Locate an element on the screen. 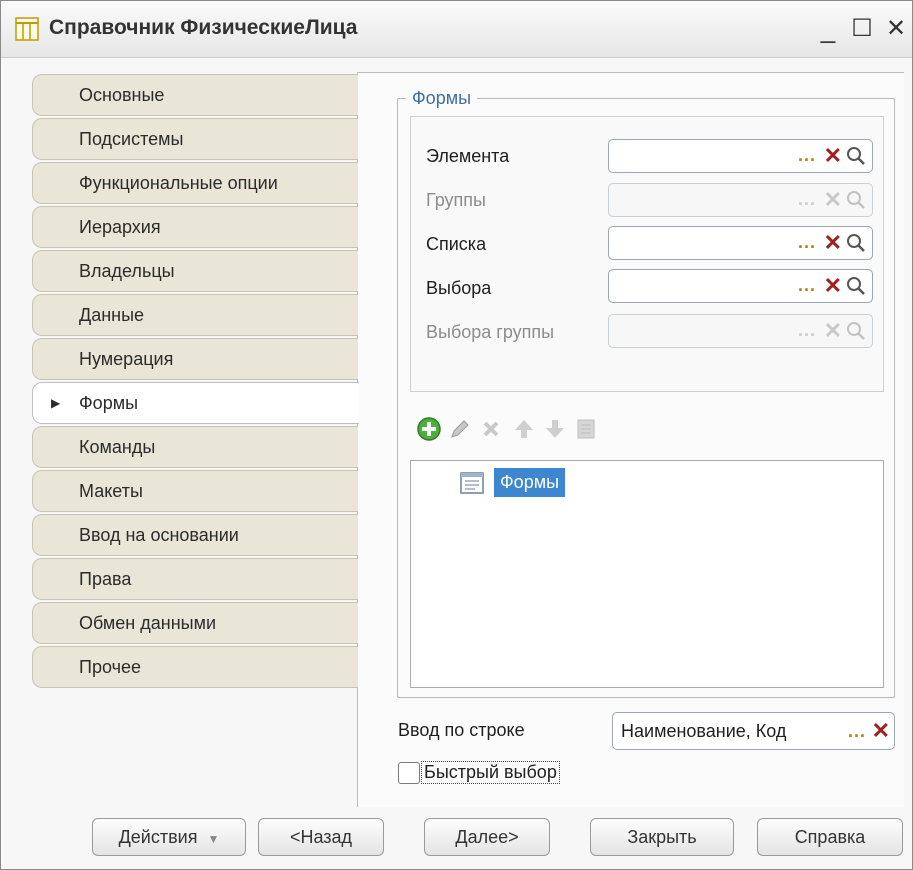 The width and height of the screenshot is (913, 870). close-button: Закрыть is located at coordinates (662, 837).